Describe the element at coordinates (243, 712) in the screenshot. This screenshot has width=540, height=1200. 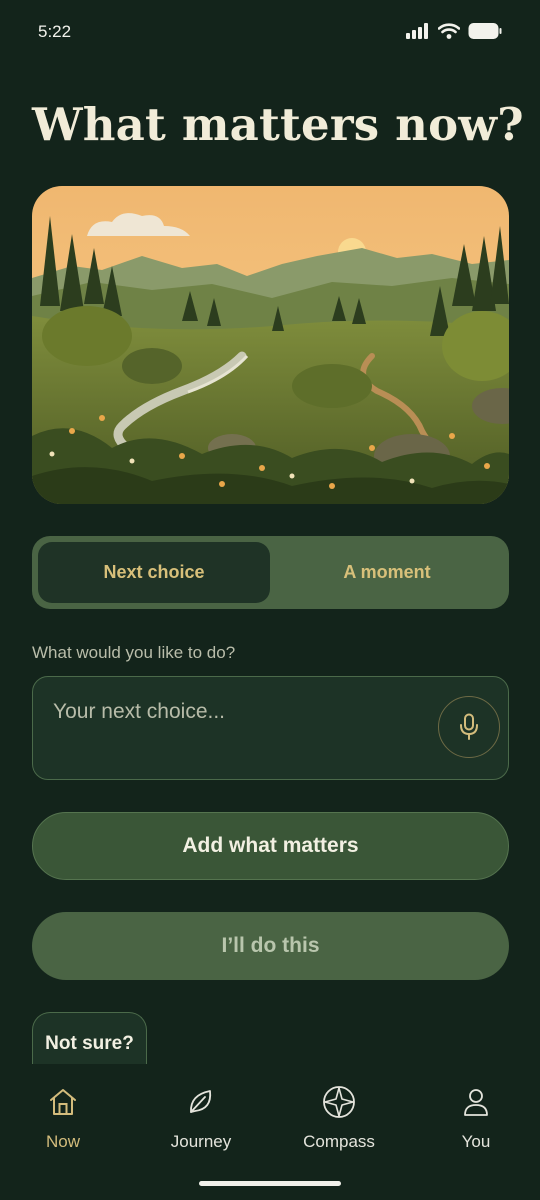
I see `choice-input` at that location.